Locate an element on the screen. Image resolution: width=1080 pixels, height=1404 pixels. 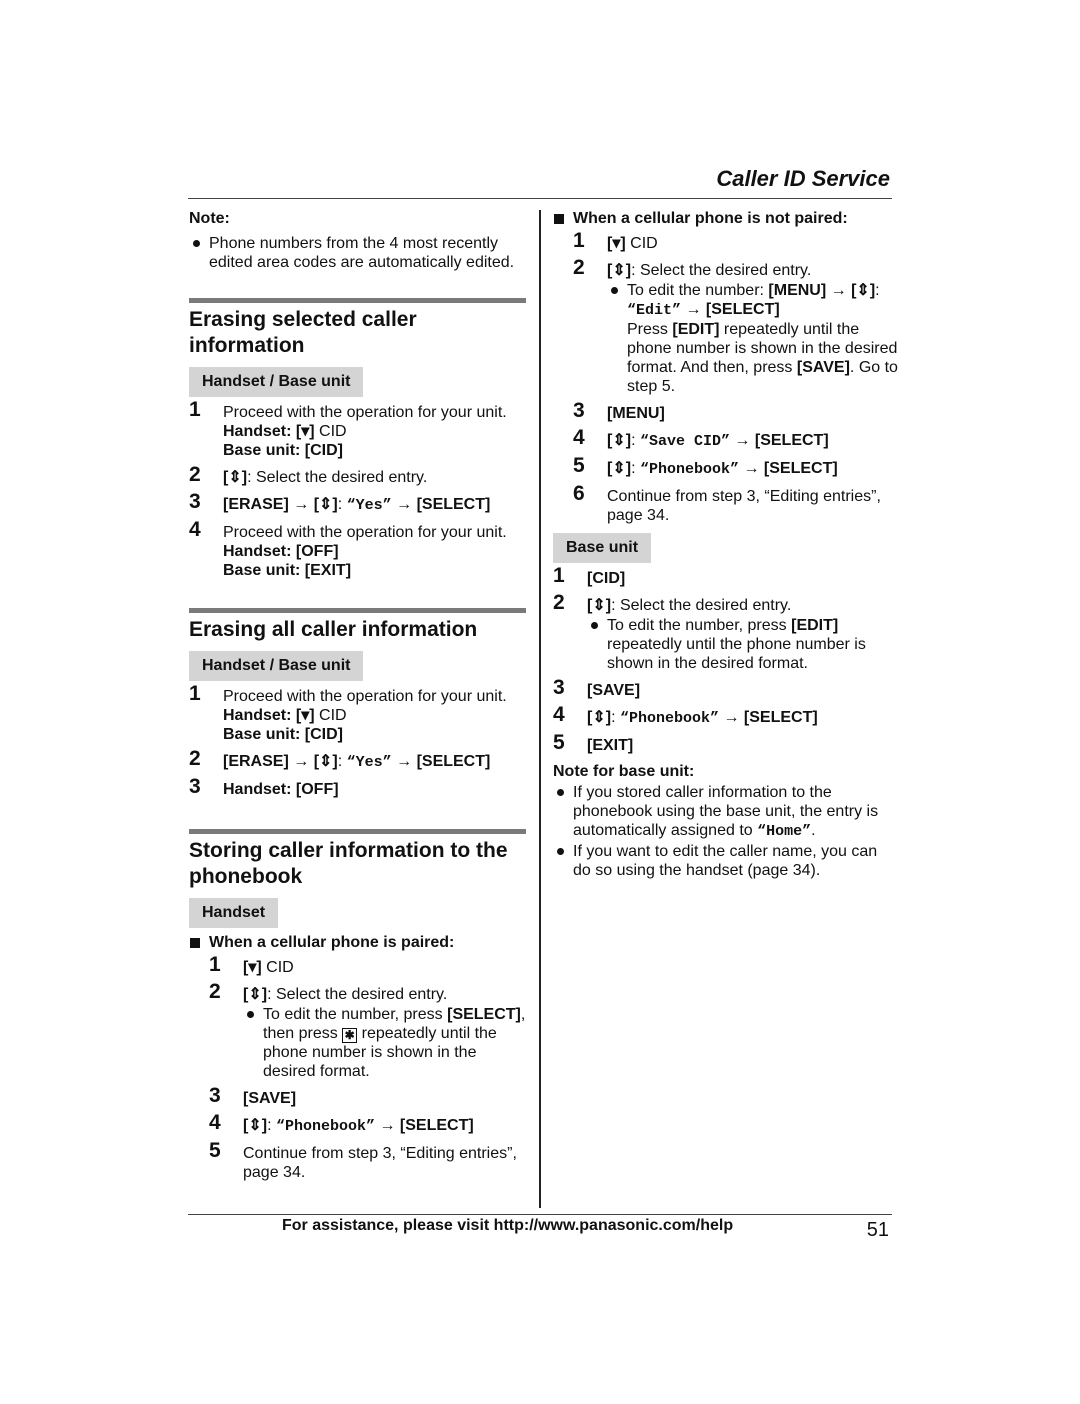
menu-key: [MENU] is located at coordinates (797, 290).